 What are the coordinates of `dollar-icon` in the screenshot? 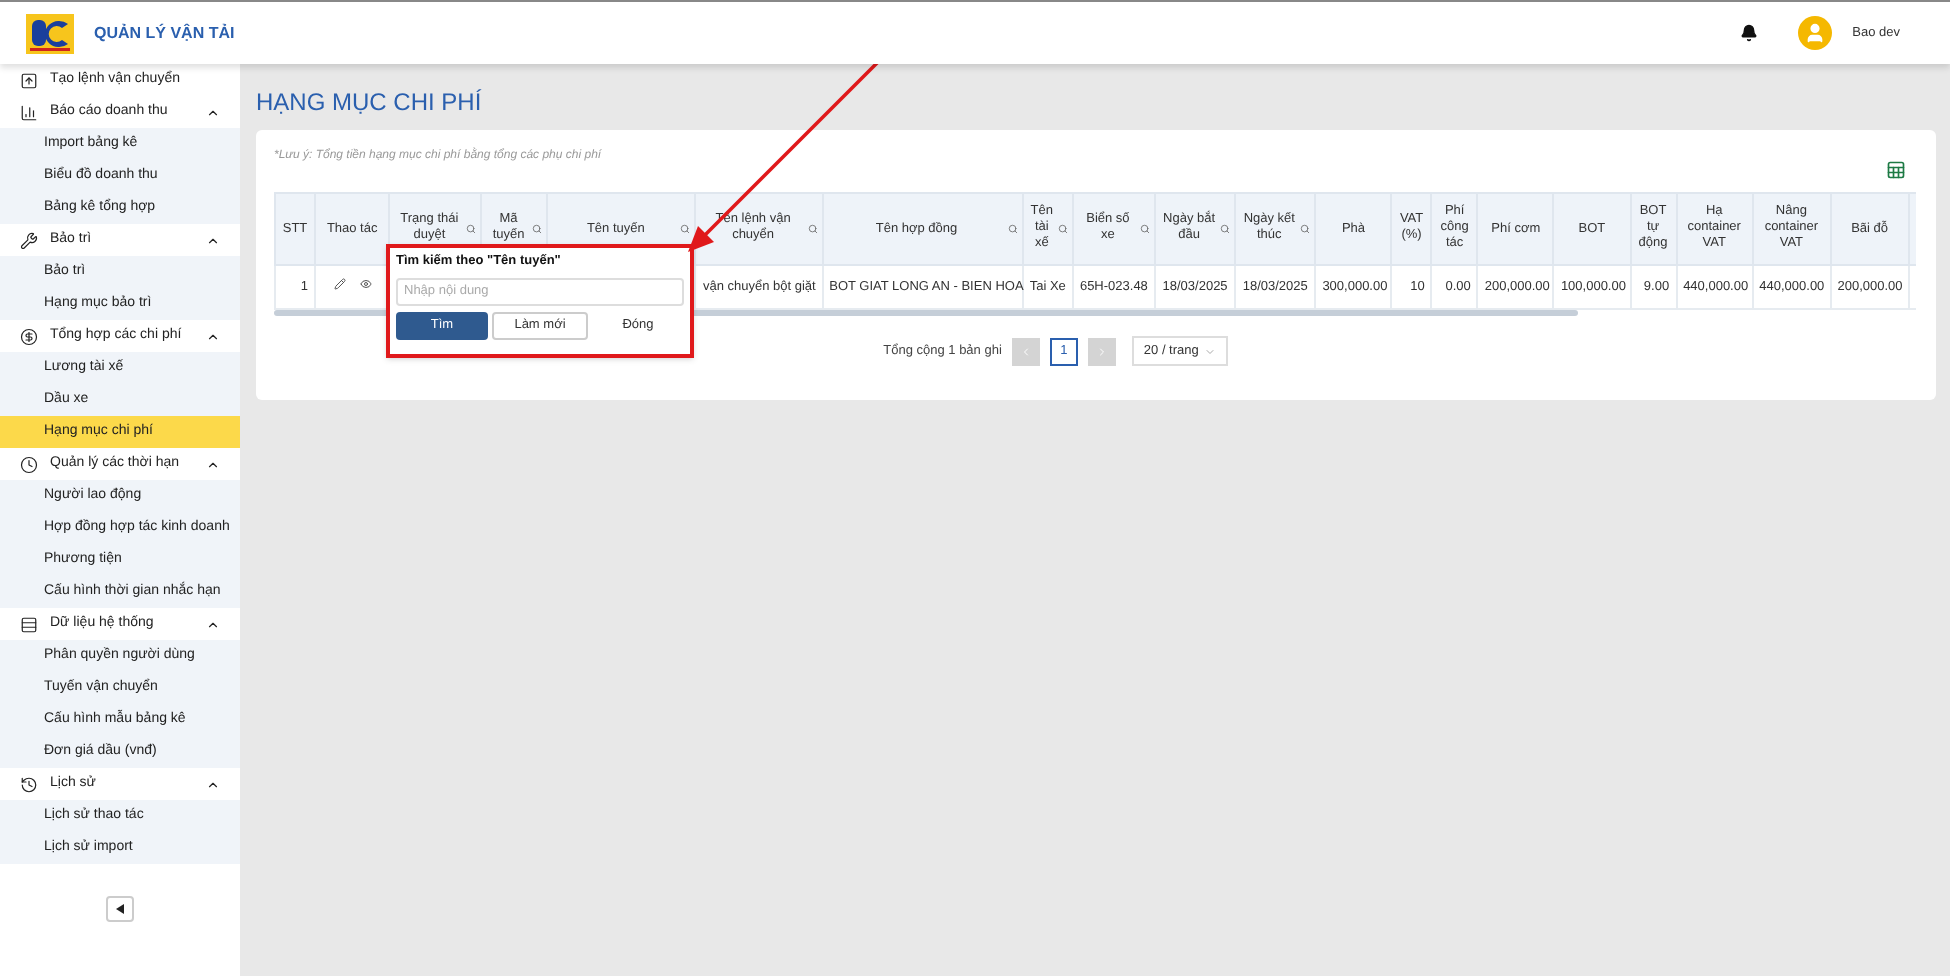 It's located at (29, 336).